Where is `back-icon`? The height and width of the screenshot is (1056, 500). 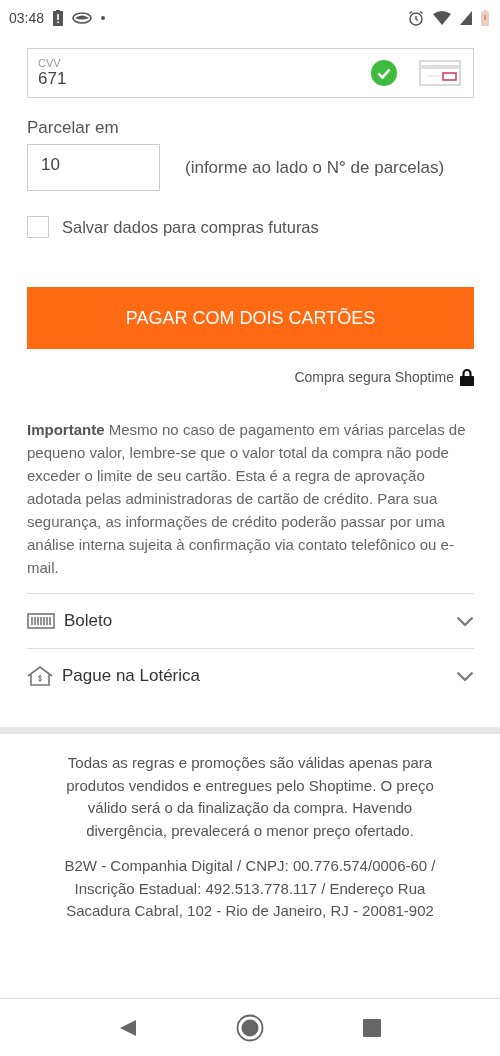 back-icon is located at coordinates (128, 1027).